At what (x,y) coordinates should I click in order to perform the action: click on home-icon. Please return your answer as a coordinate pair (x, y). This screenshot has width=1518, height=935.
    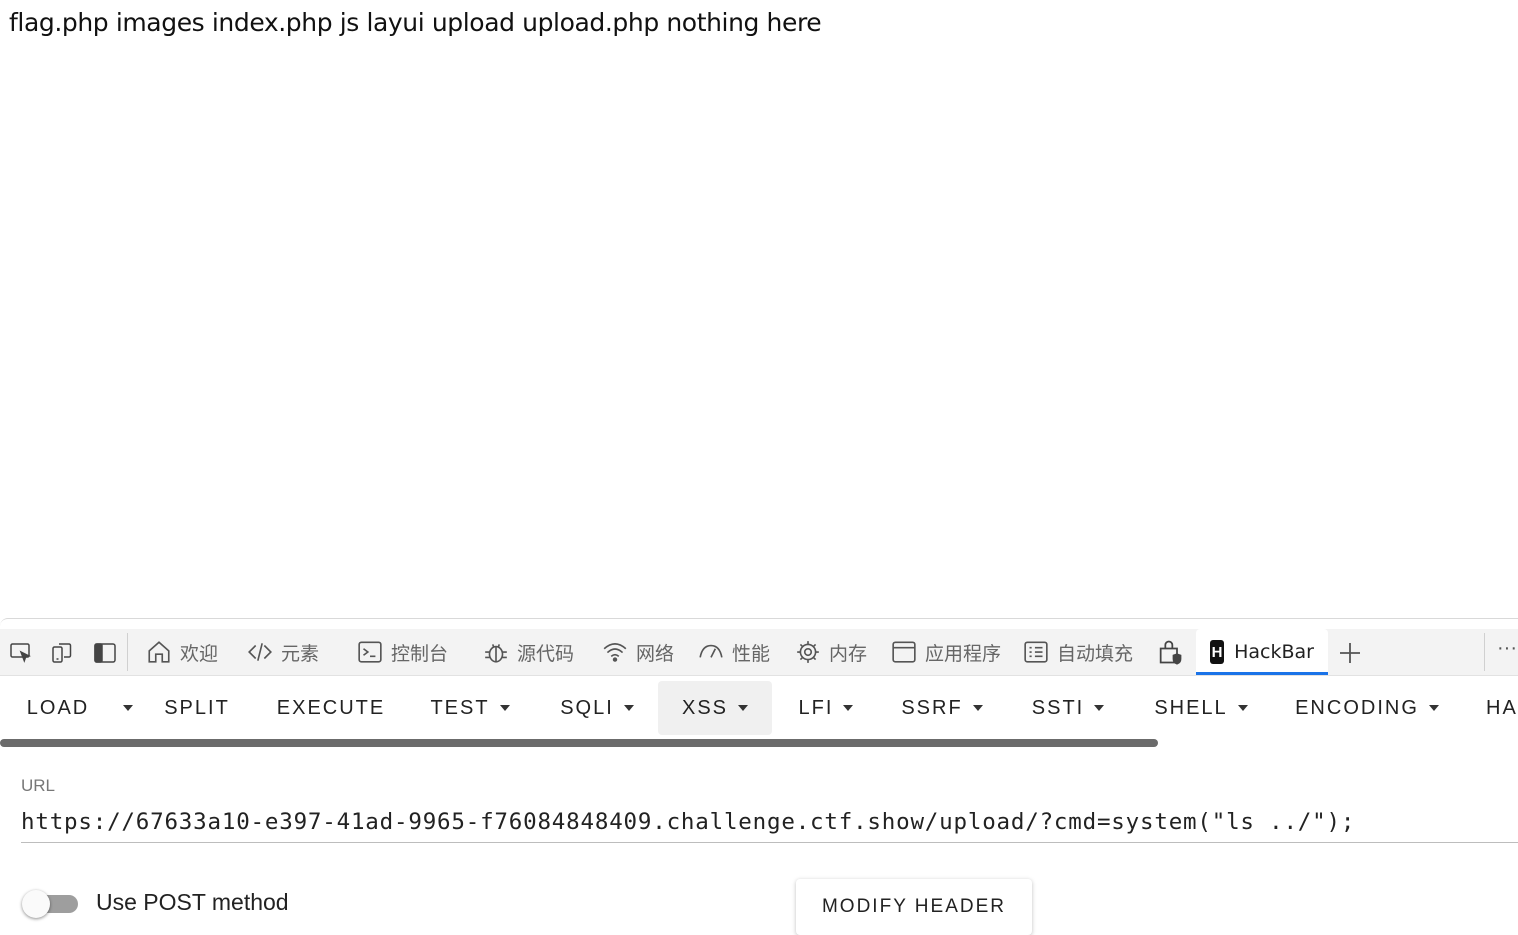
    Looking at the image, I should click on (159, 652).